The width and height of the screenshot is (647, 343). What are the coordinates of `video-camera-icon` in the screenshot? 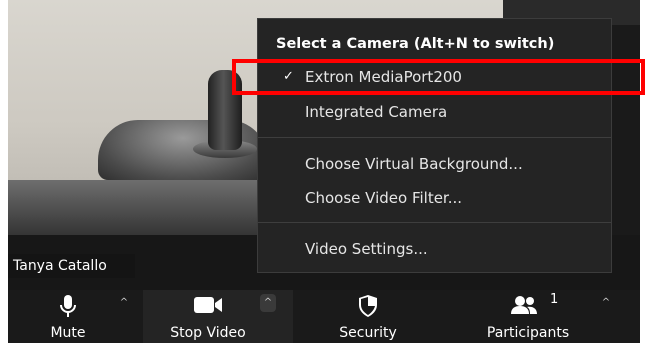 It's located at (208, 307).